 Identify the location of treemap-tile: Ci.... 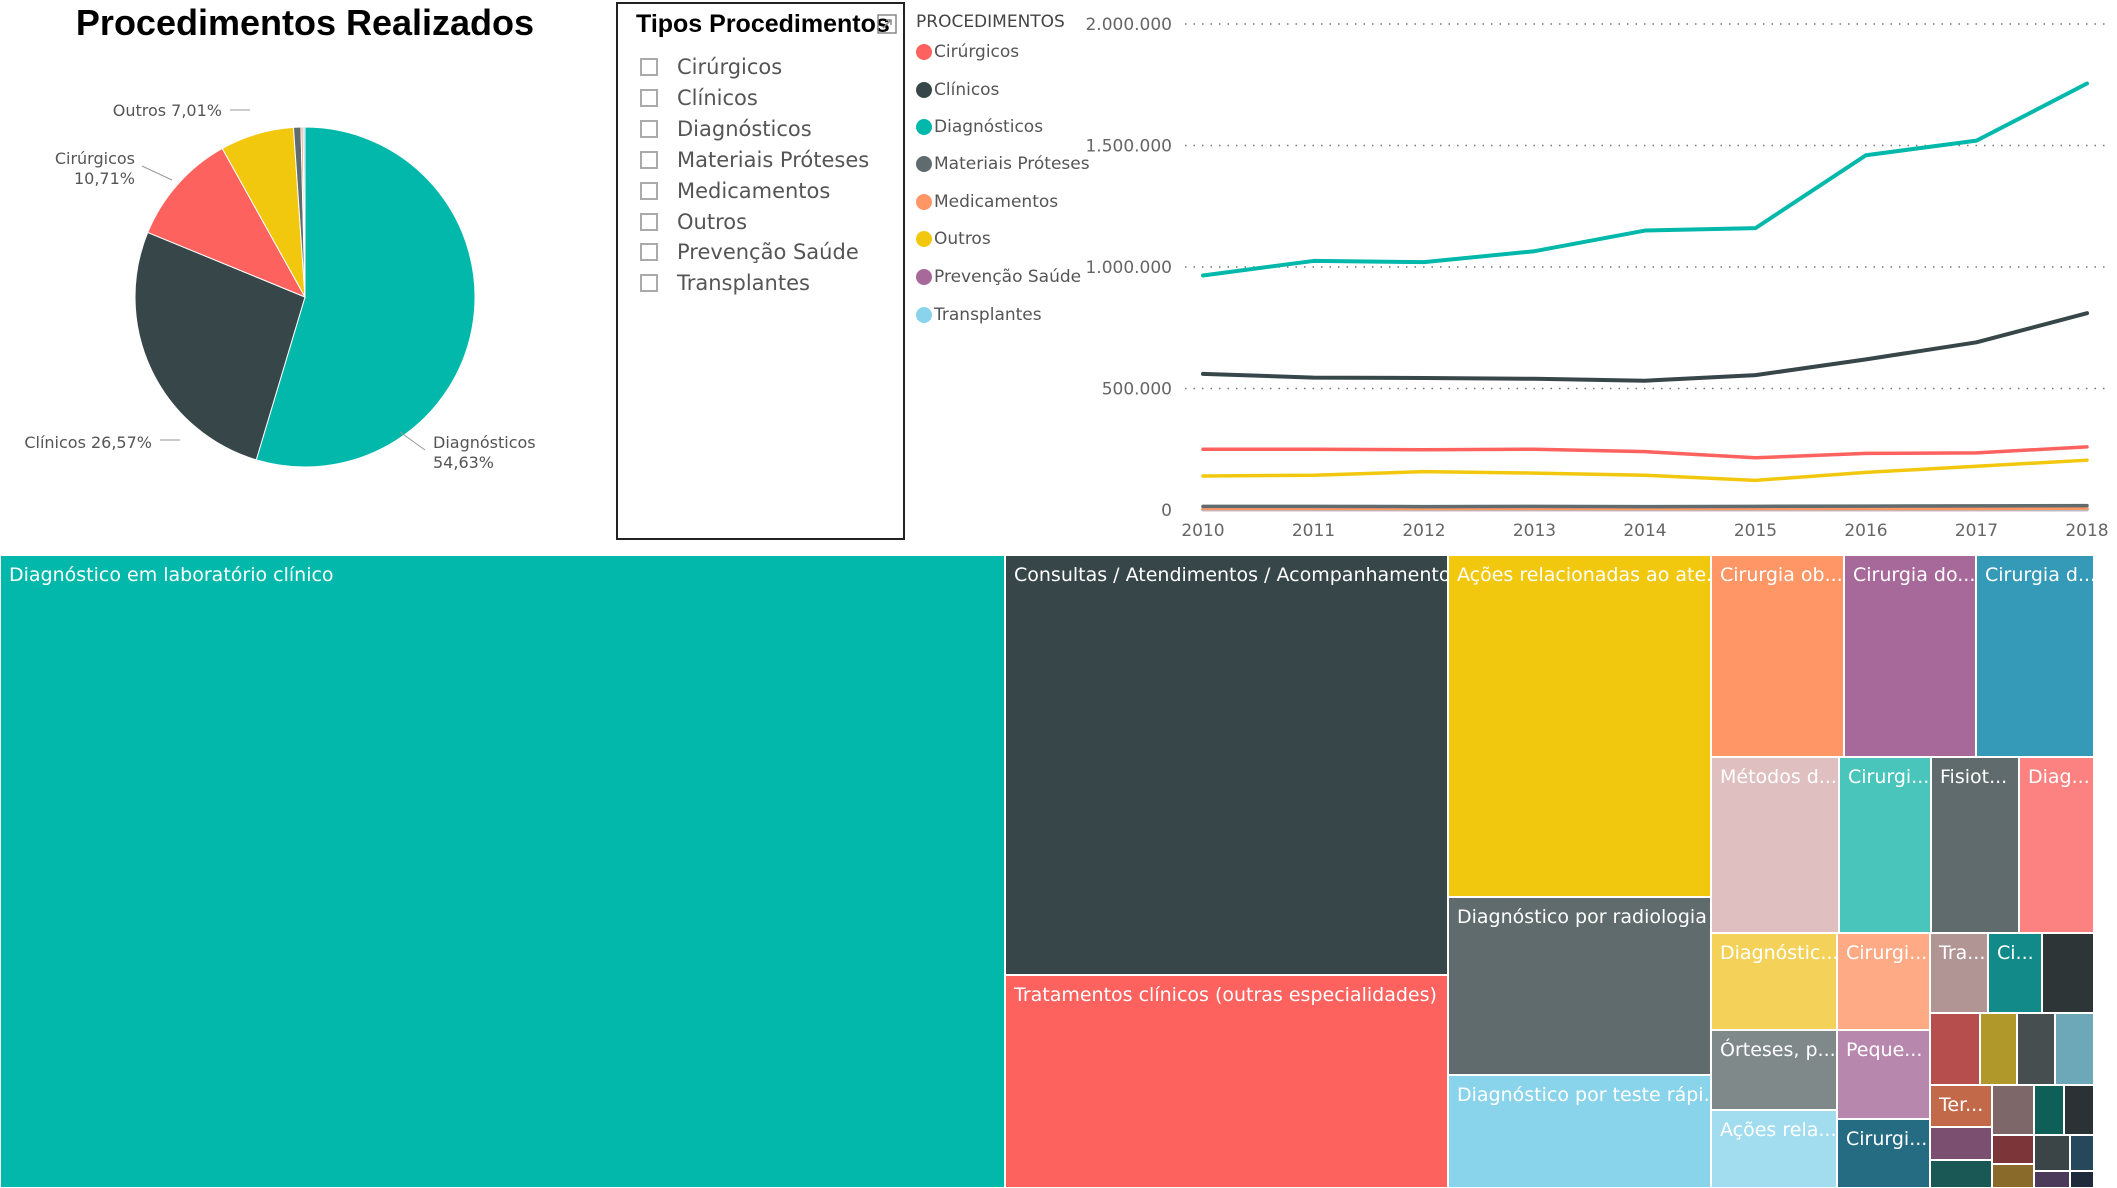
(2015, 973).